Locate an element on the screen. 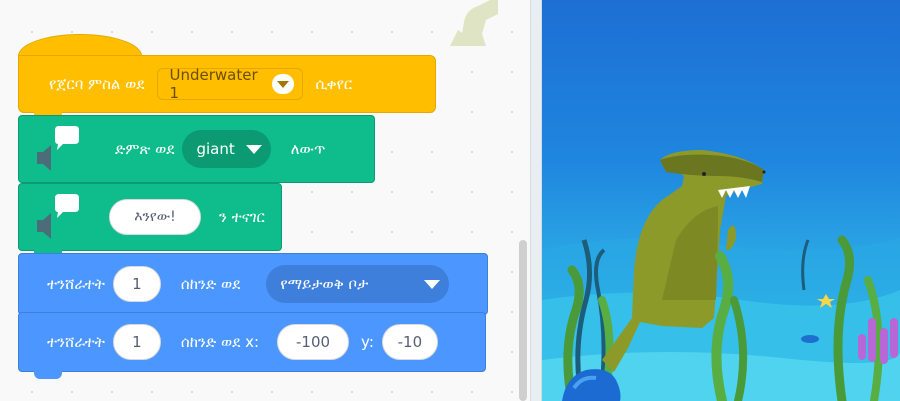 The width and height of the screenshot is (900, 401). sound-effect-value: giant is located at coordinates (215, 149).